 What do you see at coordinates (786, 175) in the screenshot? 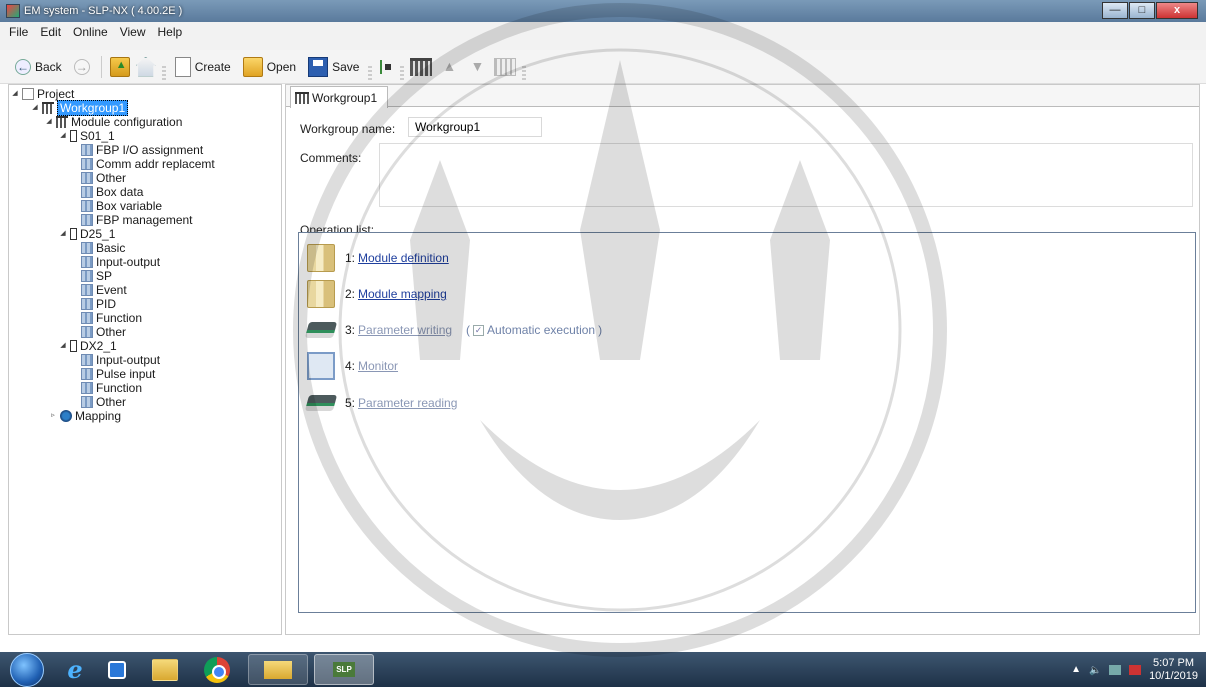
I see `comments-textarea` at bounding box center [786, 175].